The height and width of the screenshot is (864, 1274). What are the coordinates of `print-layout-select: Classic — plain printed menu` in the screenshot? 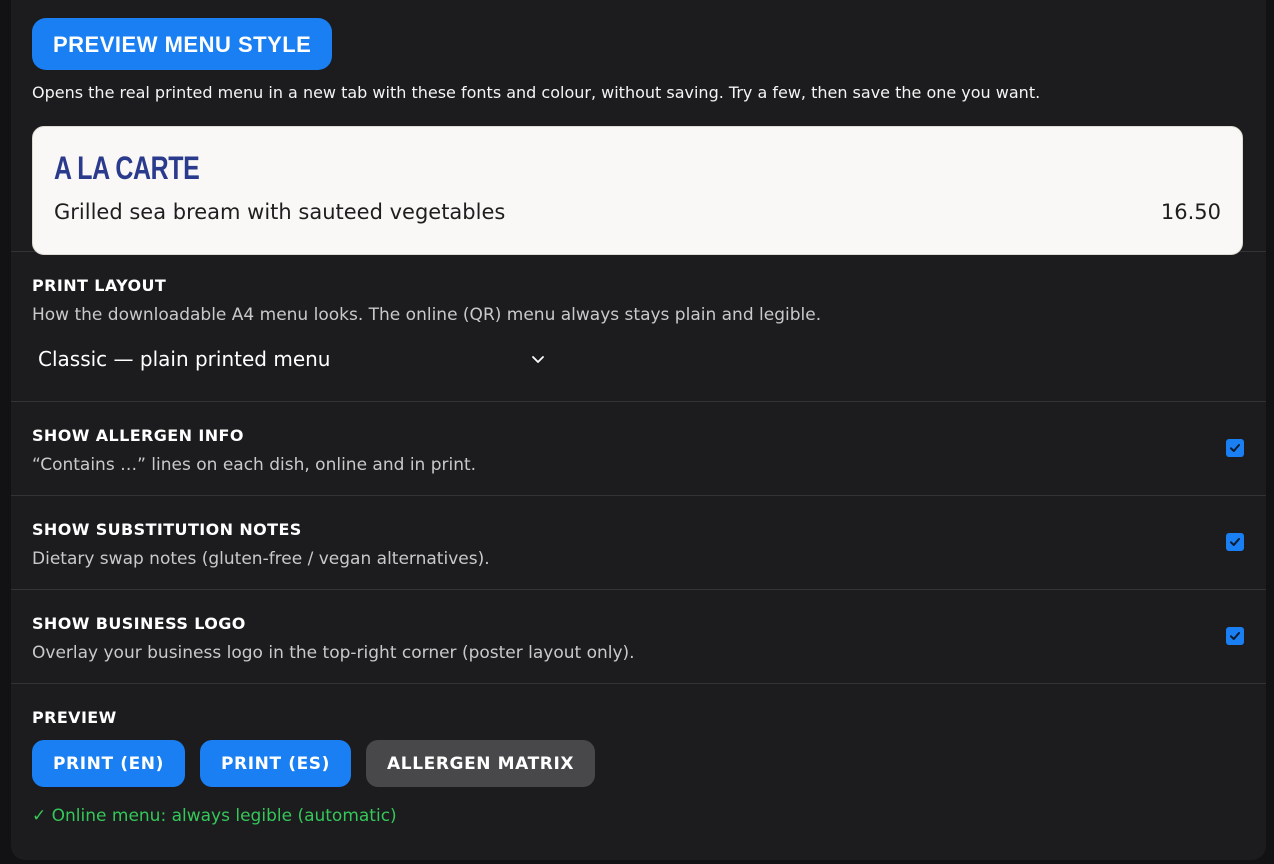 It's located at (292, 359).